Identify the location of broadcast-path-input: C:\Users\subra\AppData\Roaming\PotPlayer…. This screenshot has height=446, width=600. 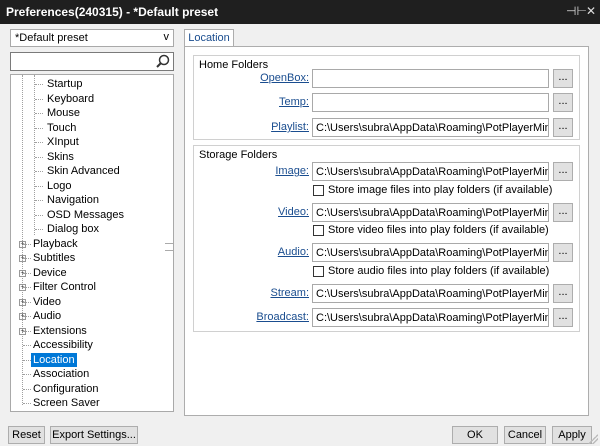
(430, 317).